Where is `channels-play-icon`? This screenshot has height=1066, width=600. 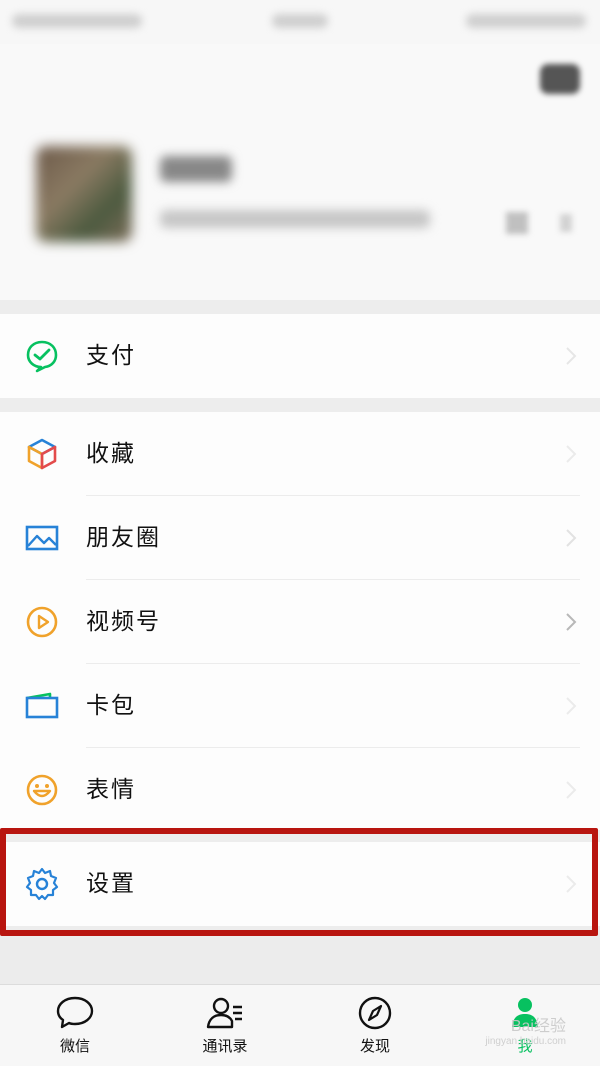
channels-play-icon is located at coordinates (42, 622).